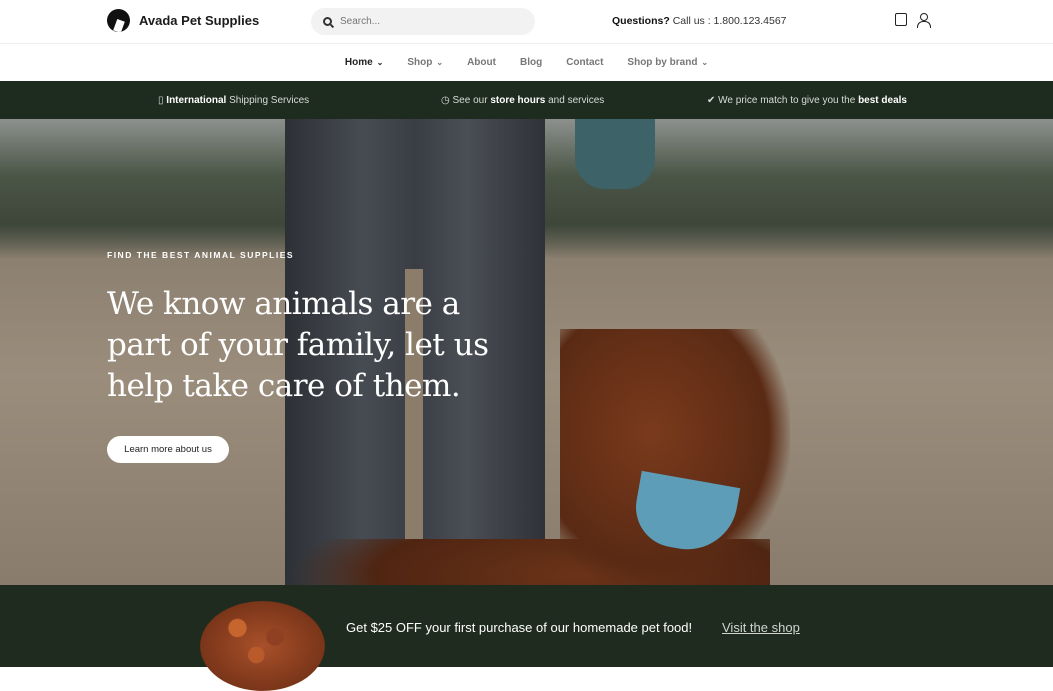  Describe the element at coordinates (641, 21) in the screenshot. I see `questions-label: Questions?` at that location.